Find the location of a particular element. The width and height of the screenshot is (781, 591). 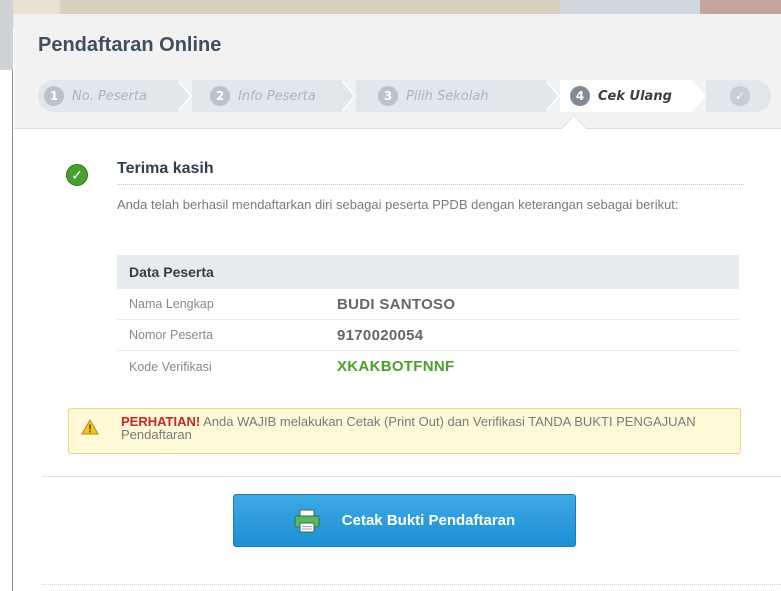

row-label: Nama Lengkap is located at coordinates (171, 304).